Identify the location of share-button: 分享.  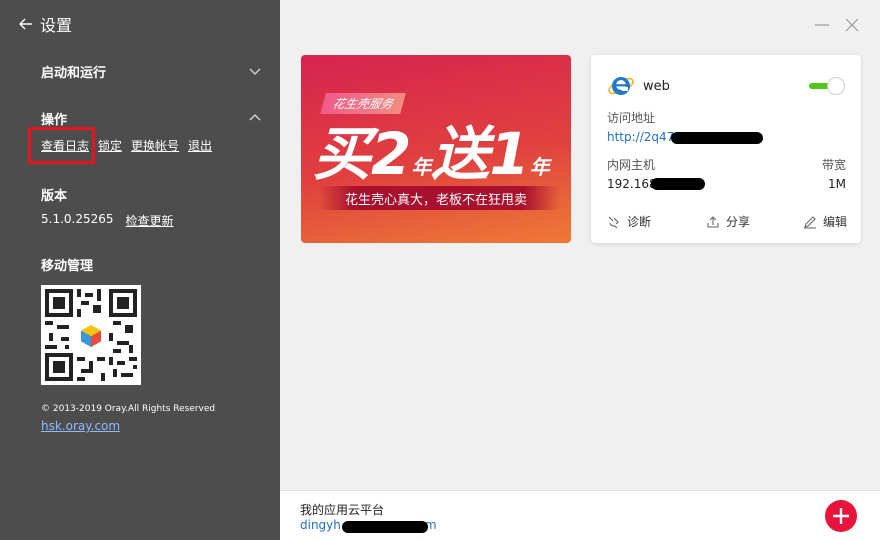
(728, 221).